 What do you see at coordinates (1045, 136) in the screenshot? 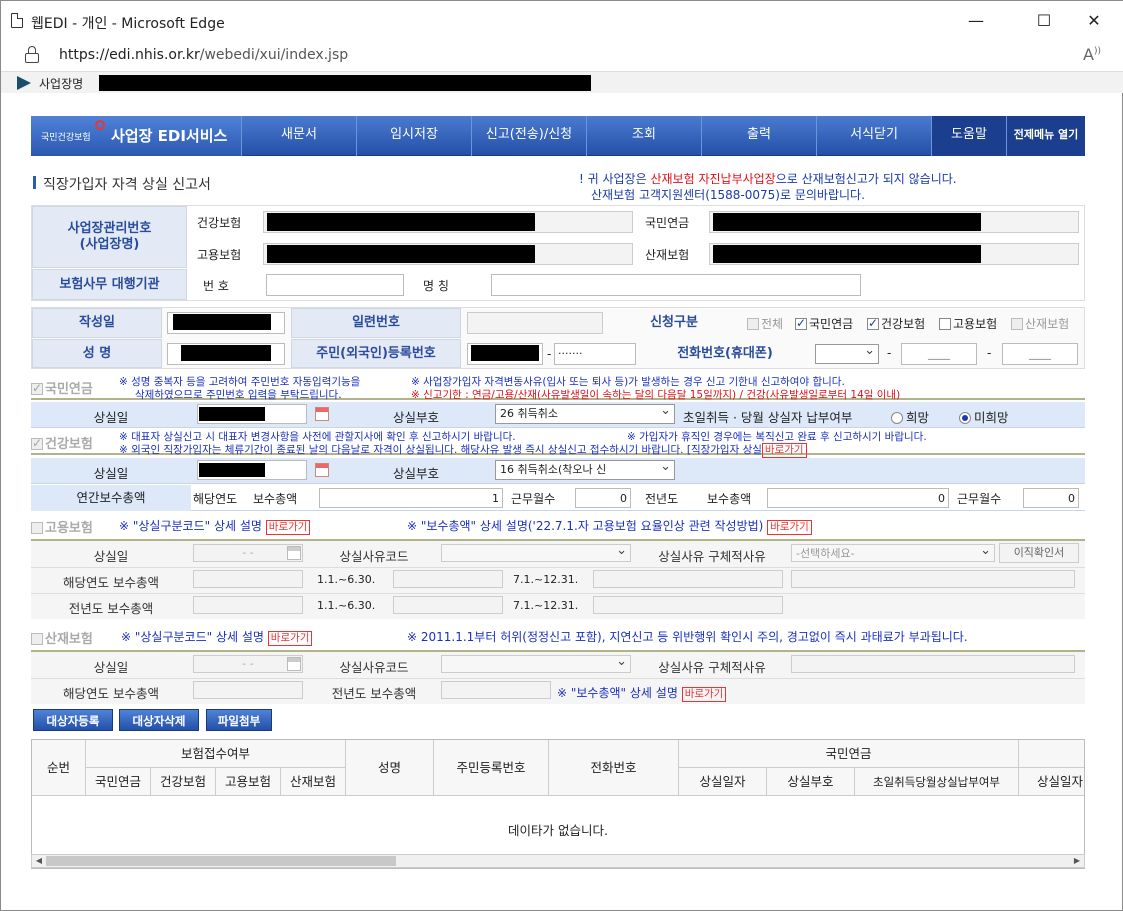
I see `nav-all-menu: 전제메뉴 열기` at bounding box center [1045, 136].